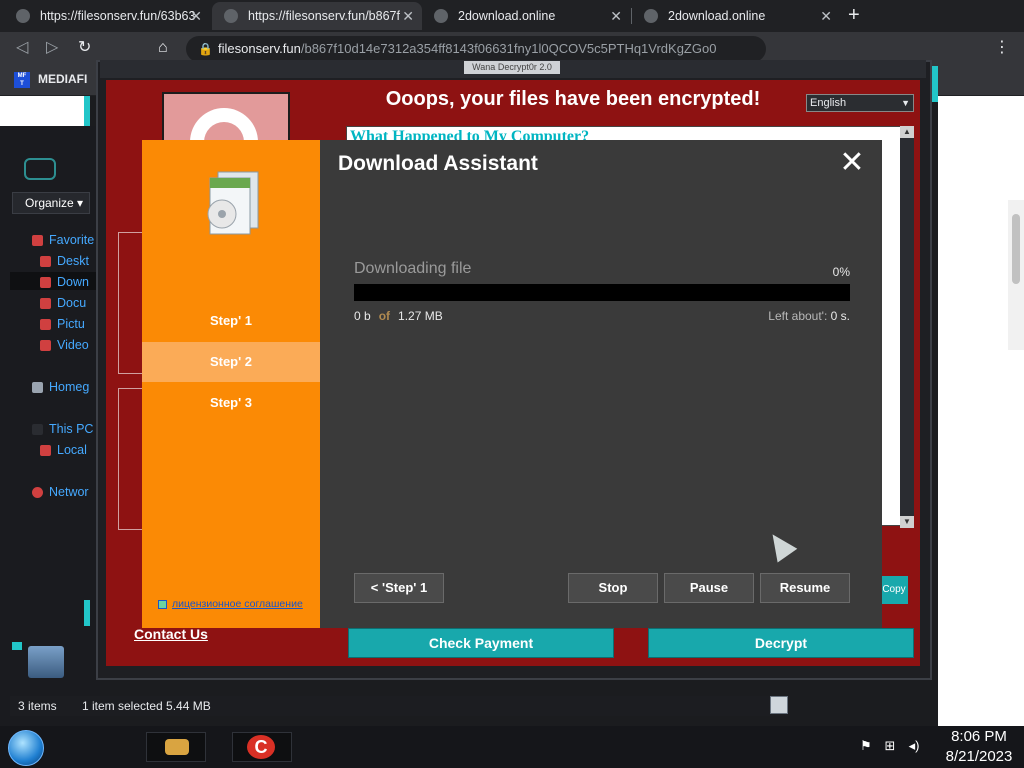  I want to click on ccleaner-app-icon: C, so click(262, 747).